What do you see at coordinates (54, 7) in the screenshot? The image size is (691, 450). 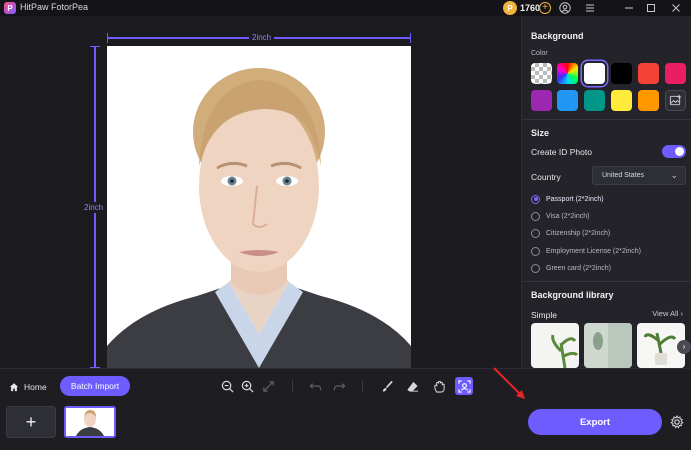 I see `app-title: HitPaw FotorPea` at bounding box center [54, 7].